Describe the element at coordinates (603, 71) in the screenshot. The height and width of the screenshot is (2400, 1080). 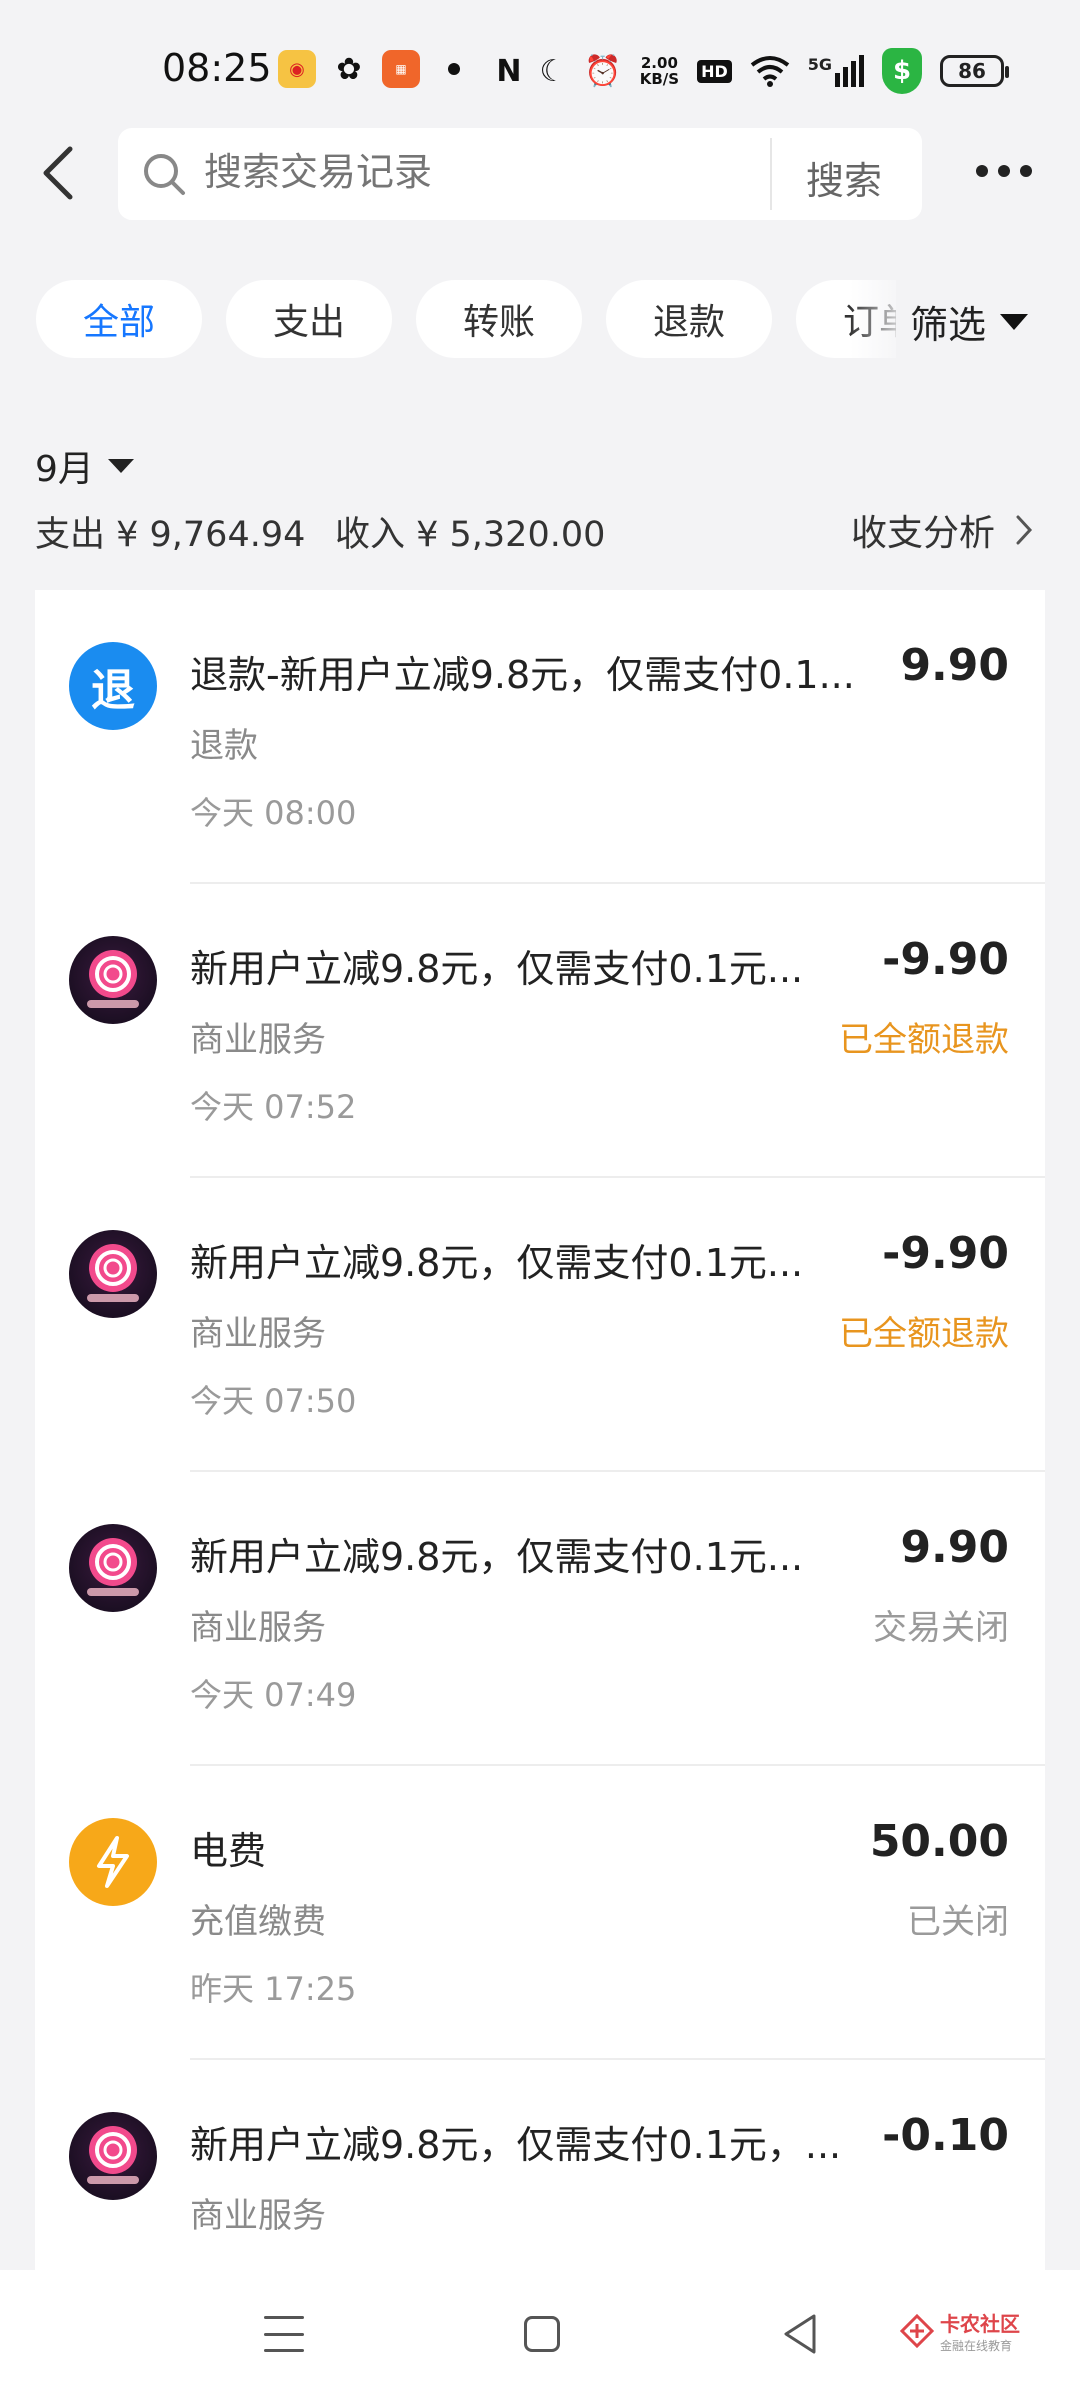
I see `alarm-icon: ⏰` at that location.